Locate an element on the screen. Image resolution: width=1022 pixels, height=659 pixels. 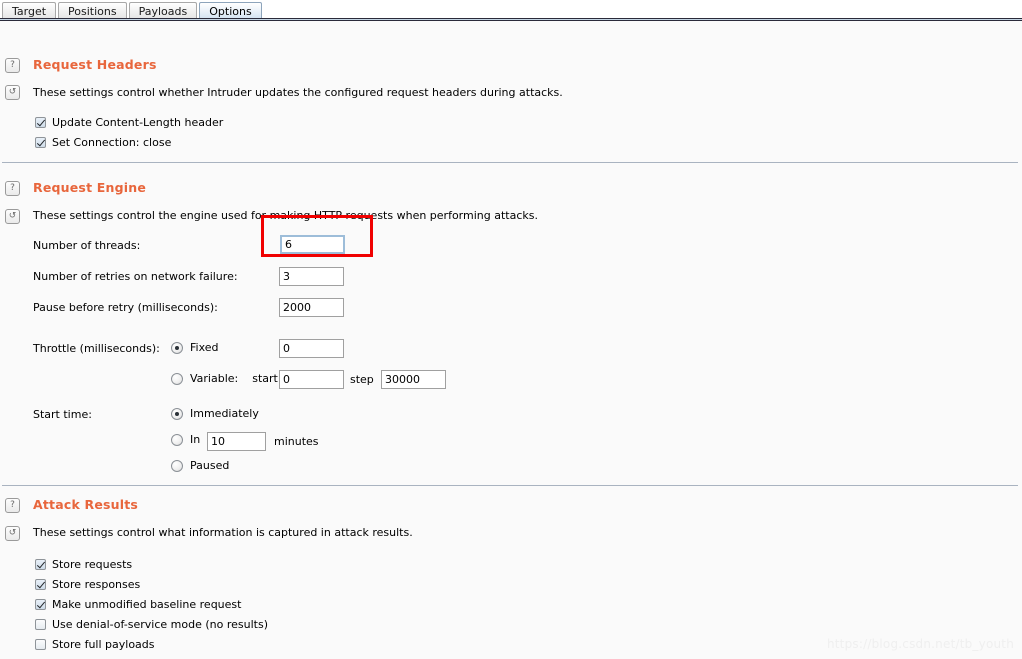
radio-row-throttle-variable: Variable: start is located at coordinates (224, 378).